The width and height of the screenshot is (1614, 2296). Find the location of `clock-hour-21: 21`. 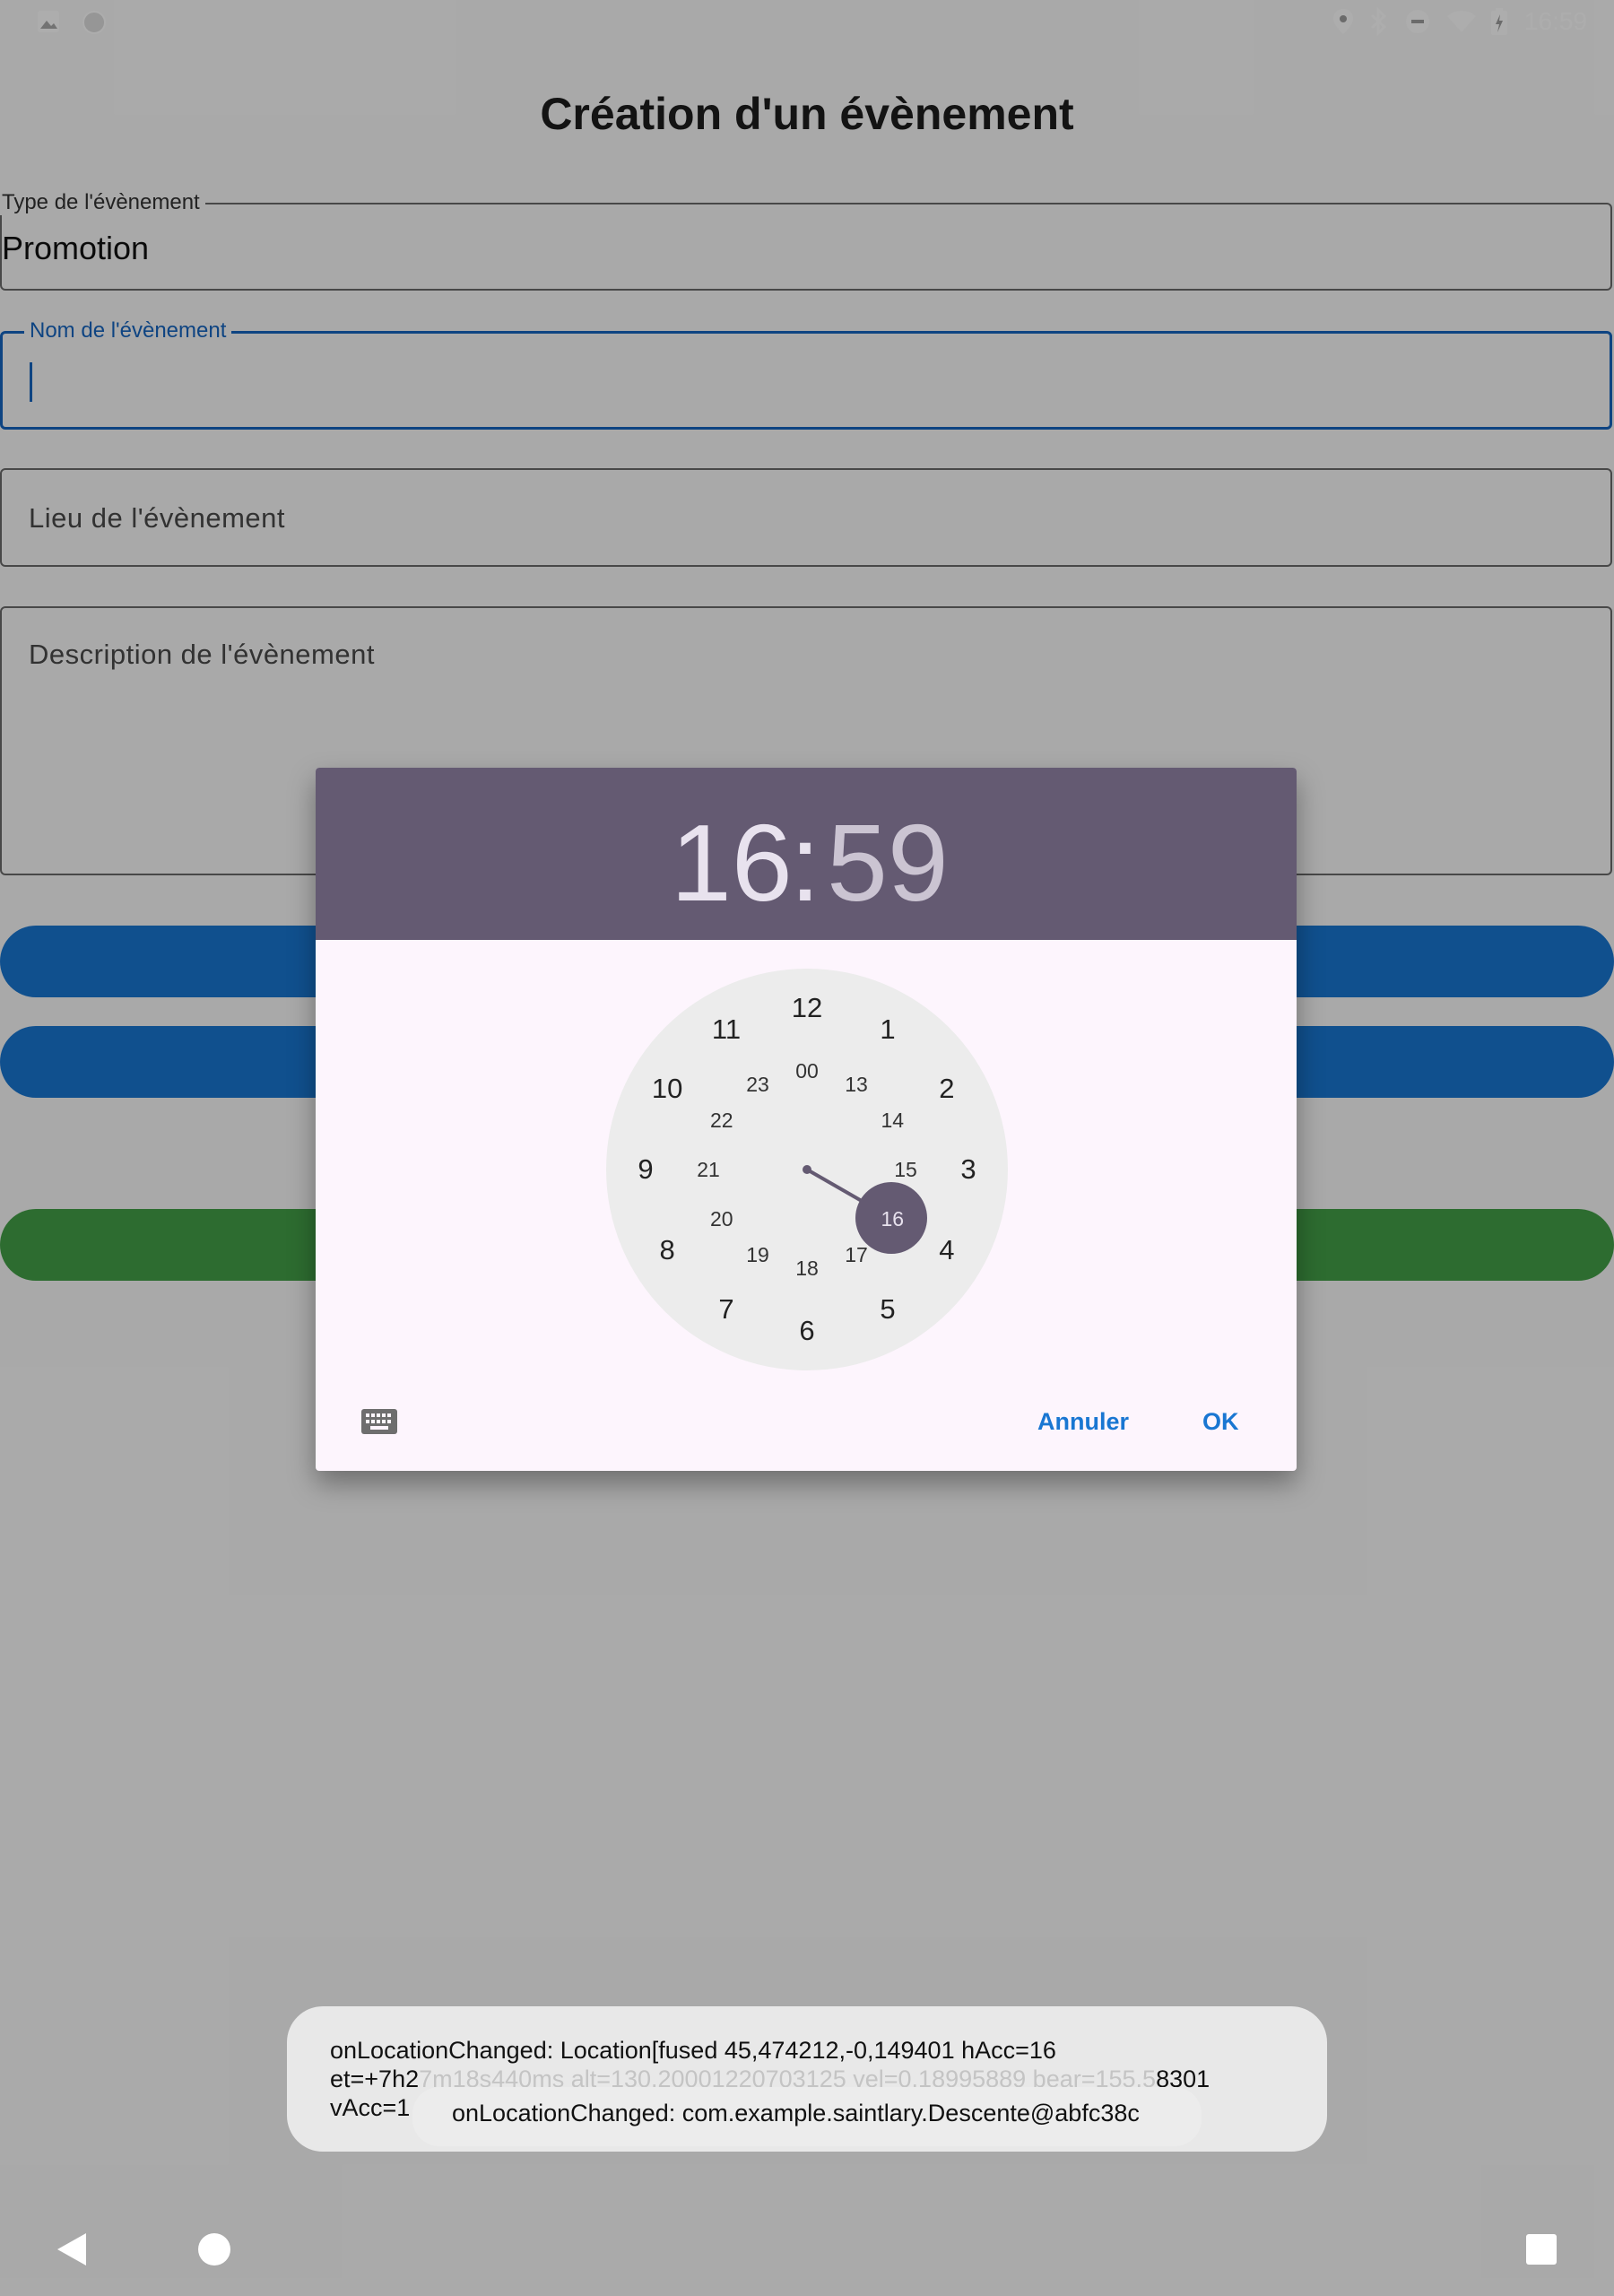

clock-hour-21: 21 is located at coordinates (708, 1169).